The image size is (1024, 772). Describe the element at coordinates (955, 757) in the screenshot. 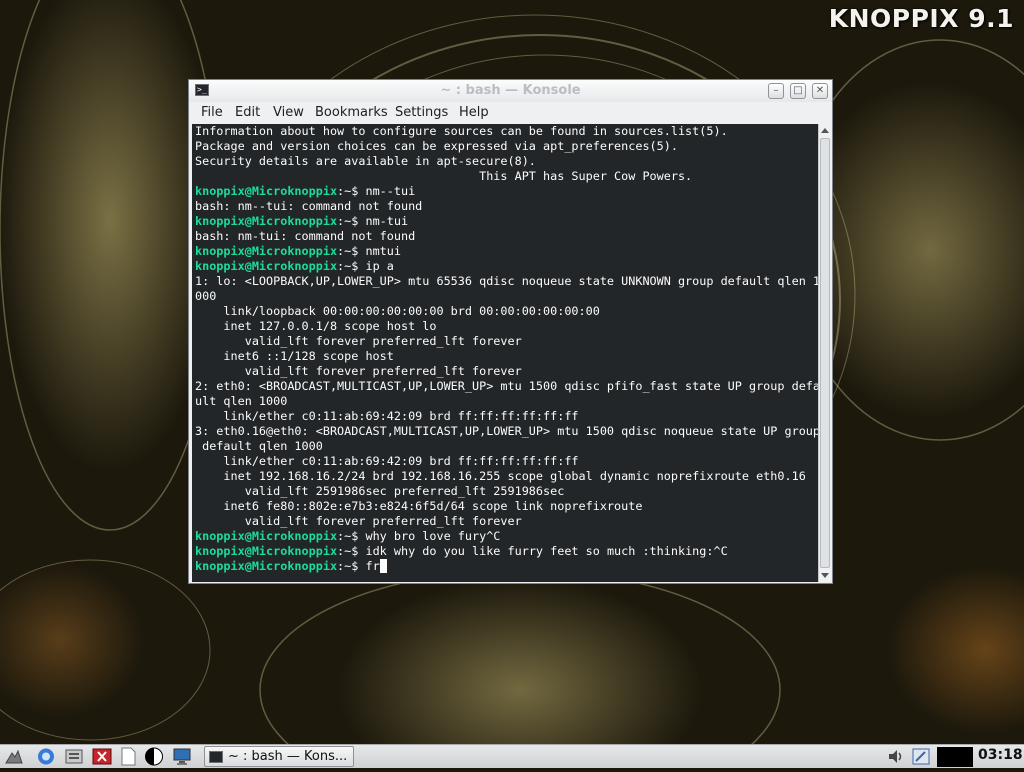

I see `tray-indicator` at that location.